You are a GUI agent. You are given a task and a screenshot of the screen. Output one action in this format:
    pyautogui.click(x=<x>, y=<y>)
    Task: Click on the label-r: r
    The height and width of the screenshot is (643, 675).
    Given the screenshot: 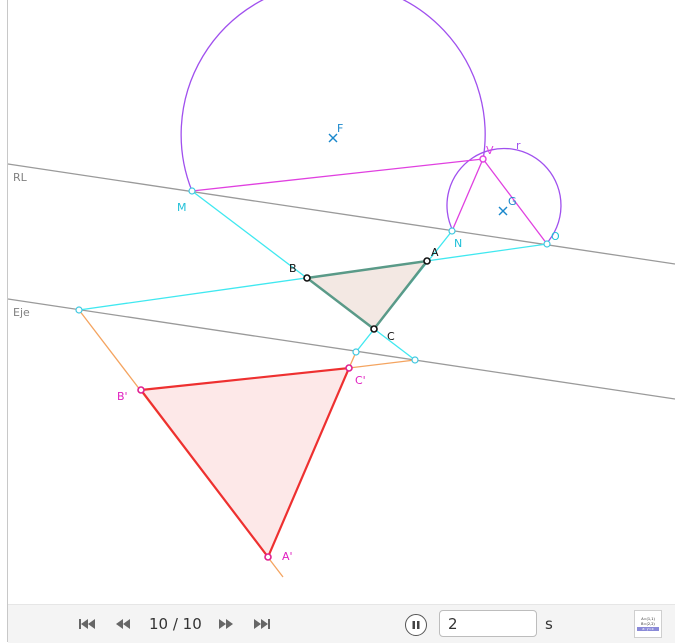 What is the action you would take?
    pyautogui.click(x=518, y=145)
    